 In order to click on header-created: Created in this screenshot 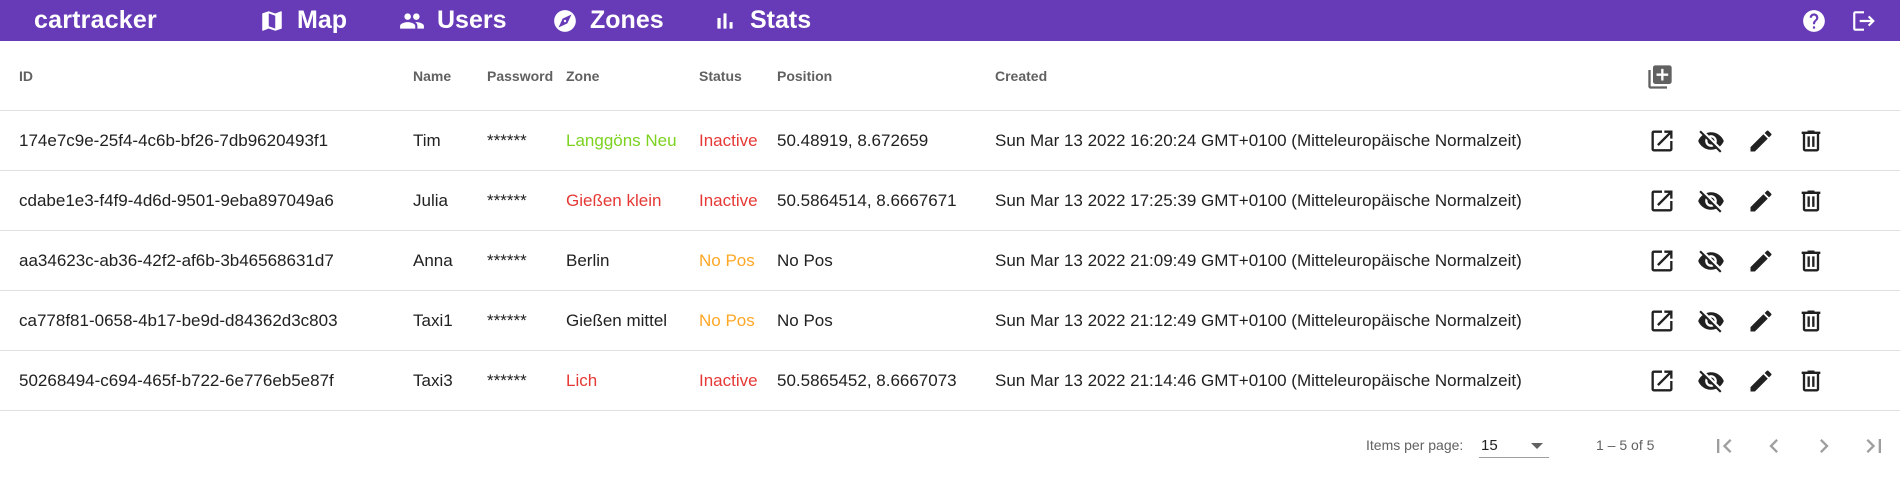, I will do `click(1021, 75)`.